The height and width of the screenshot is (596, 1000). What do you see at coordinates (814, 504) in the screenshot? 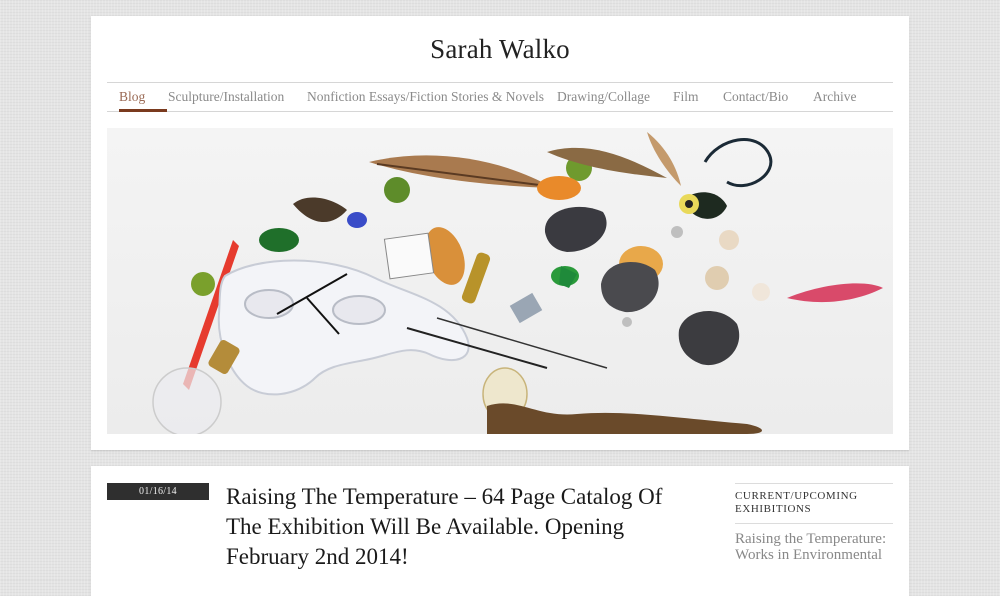
I see `sidebar-heading: CURRENT/UPCOMING EXHIBITIONS` at bounding box center [814, 504].